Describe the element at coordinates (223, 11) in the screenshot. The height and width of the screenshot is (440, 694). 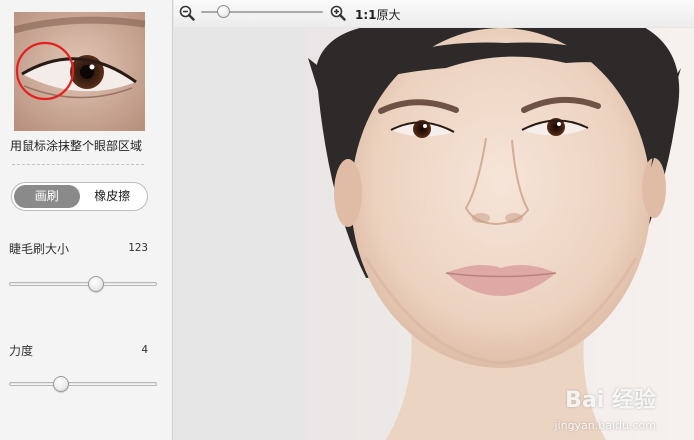
I see `zoom-slider-knob` at that location.